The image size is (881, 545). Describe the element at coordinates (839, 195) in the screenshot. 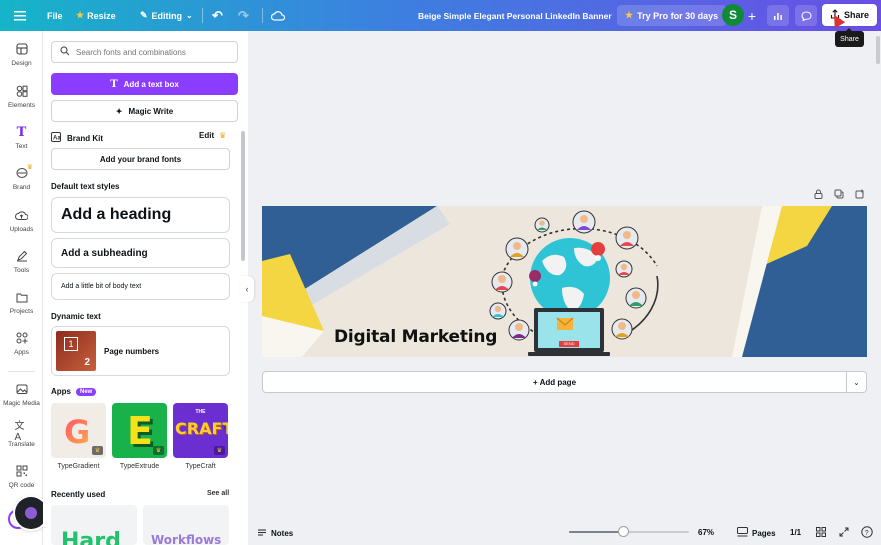

I see `duplicate-icon` at that location.